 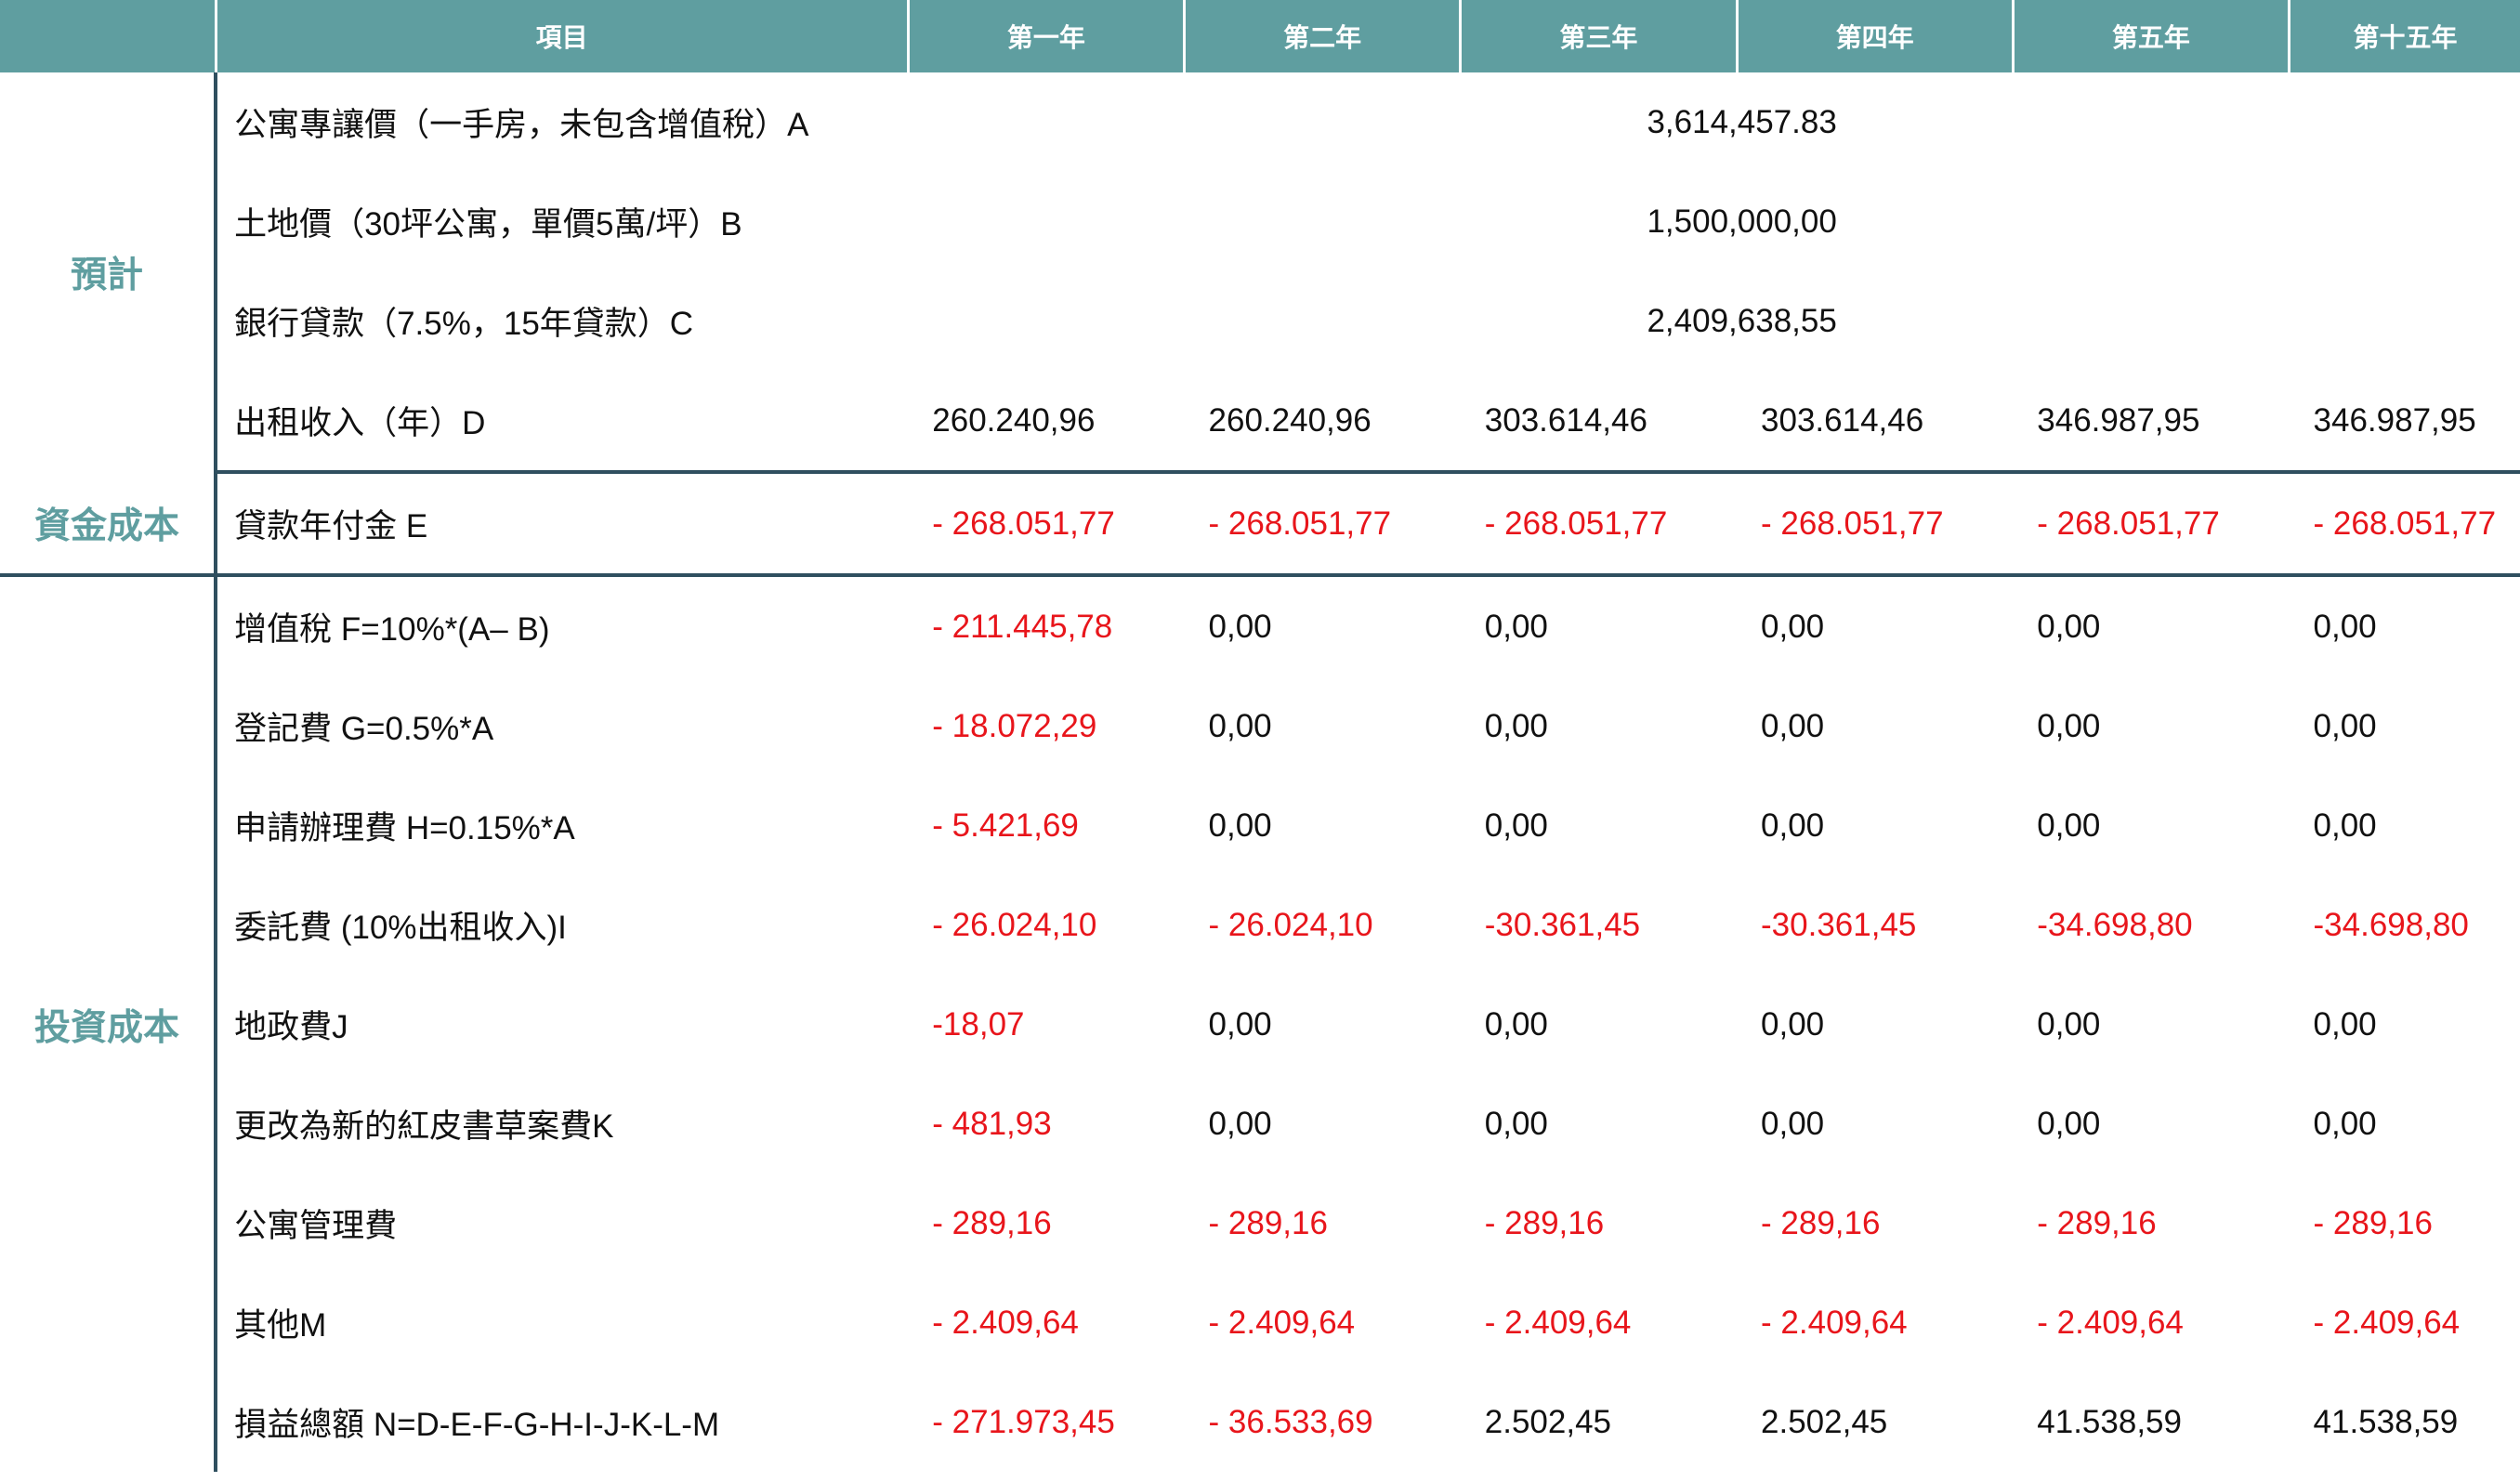 What do you see at coordinates (1742, 221) in the screenshot?
I see `row-value: 1,500,000,00` at bounding box center [1742, 221].